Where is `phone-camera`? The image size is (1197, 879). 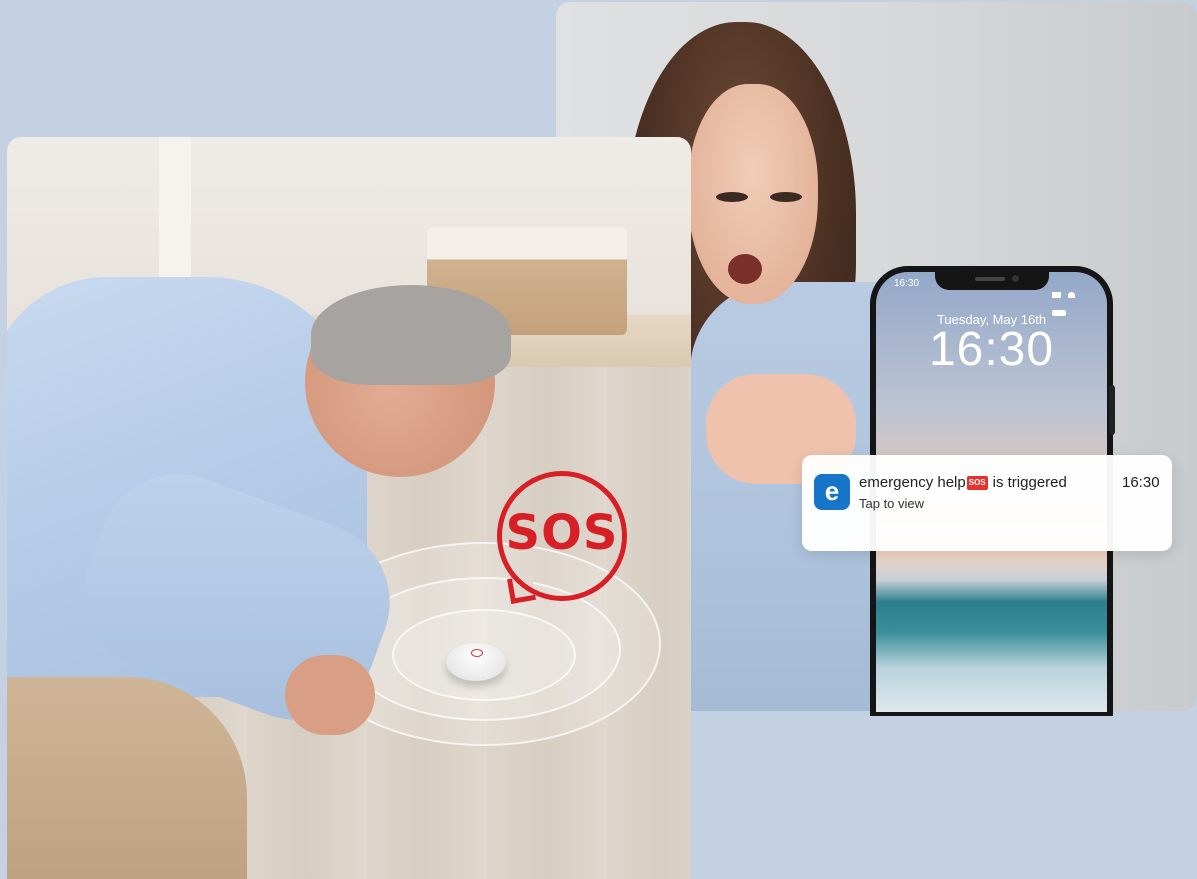 phone-camera is located at coordinates (1015, 278).